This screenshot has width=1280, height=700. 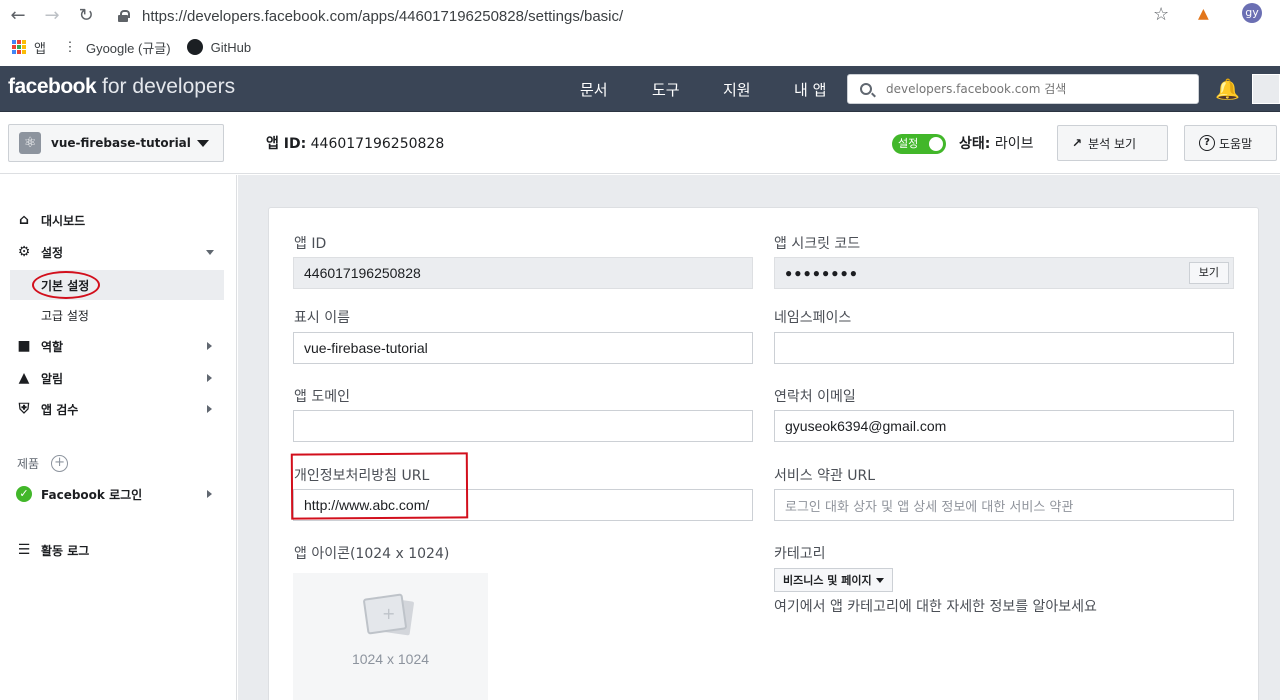 I want to click on app-selector-dropdown: ⚛ vue-firebase-tutorial, so click(x=116, y=143).